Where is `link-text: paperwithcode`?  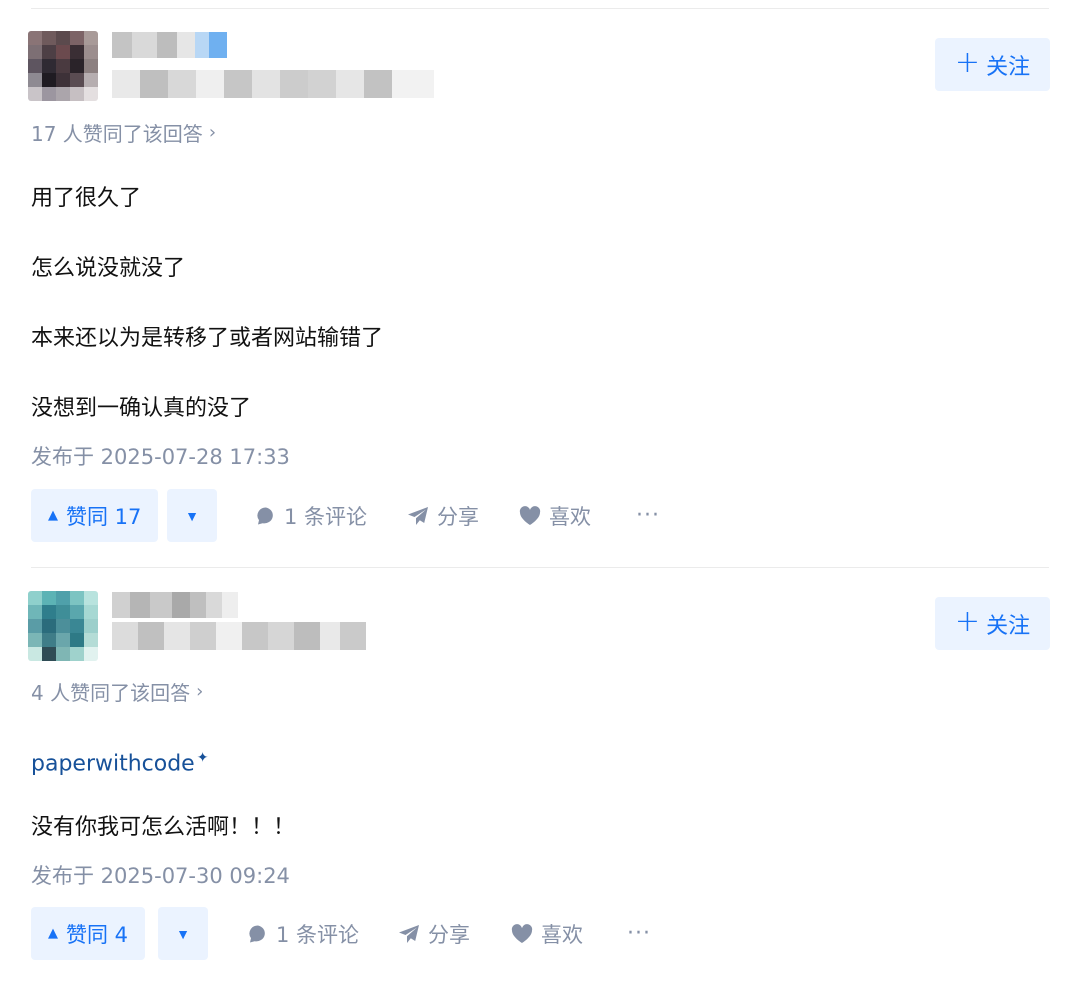 link-text: paperwithcode is located at coordinates (113, 764).